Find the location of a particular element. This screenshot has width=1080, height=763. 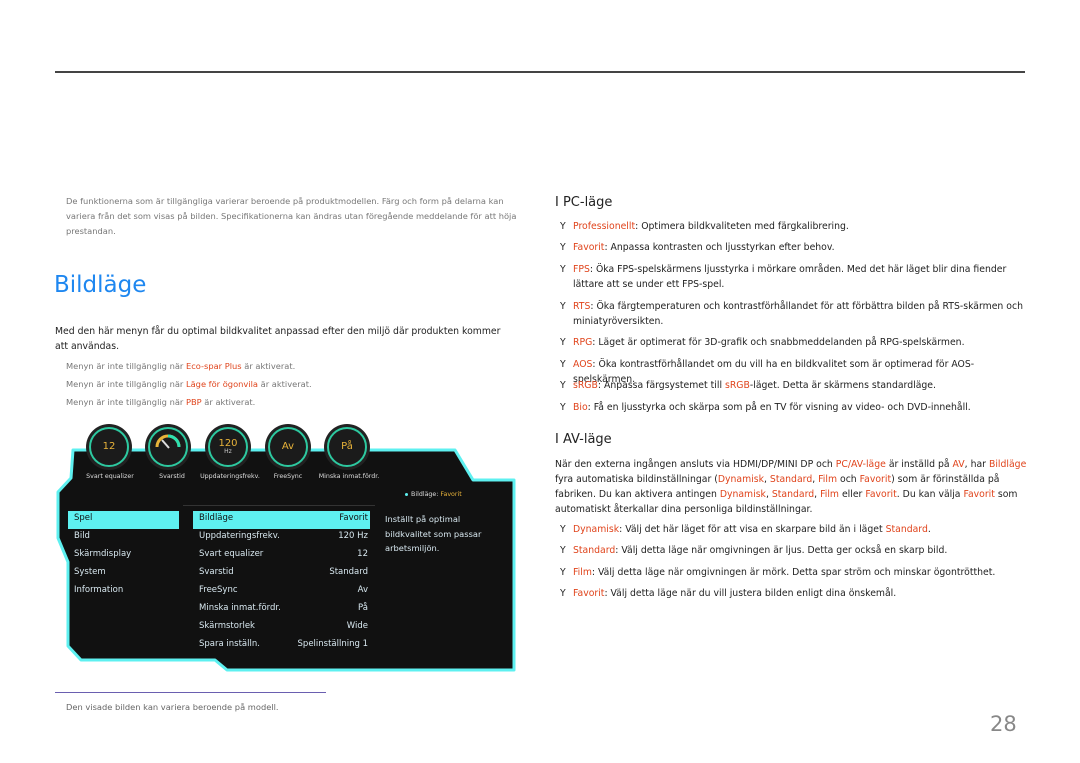

gauge-value: Av is located at coordinates (288, 446).